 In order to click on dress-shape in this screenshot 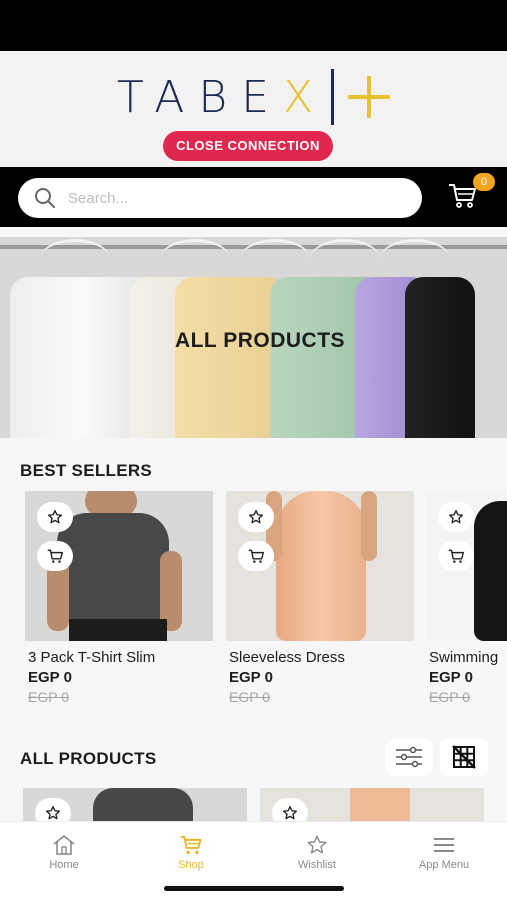, I will do `click(321, 566)`.